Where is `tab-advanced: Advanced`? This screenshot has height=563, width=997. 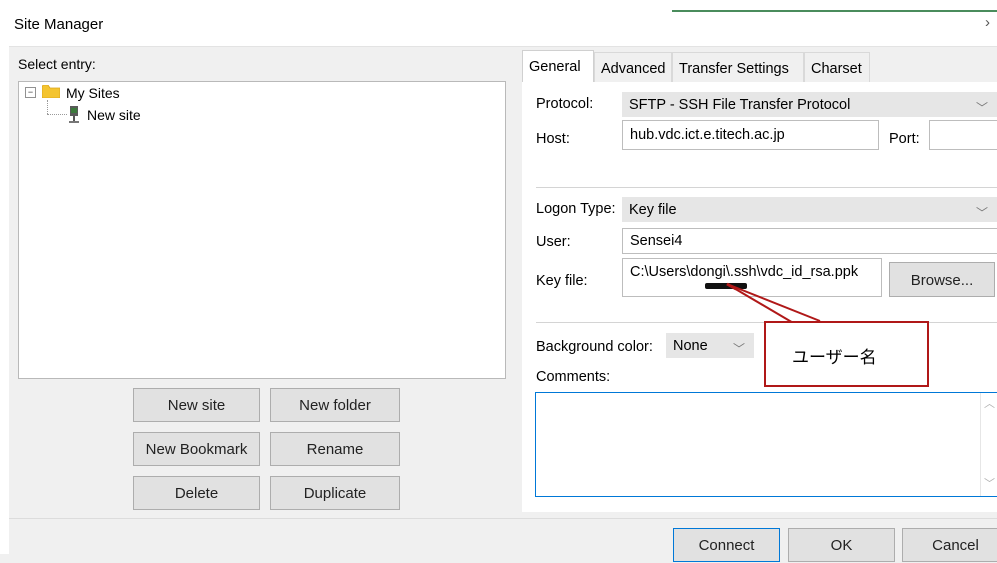 tab-advanced: Advanced is located at coordinates (633, 67).